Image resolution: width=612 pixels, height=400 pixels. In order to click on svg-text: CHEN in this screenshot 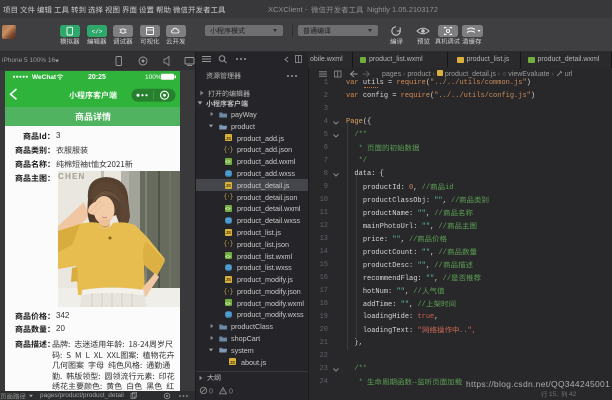, I will do `click(71, 176)`.